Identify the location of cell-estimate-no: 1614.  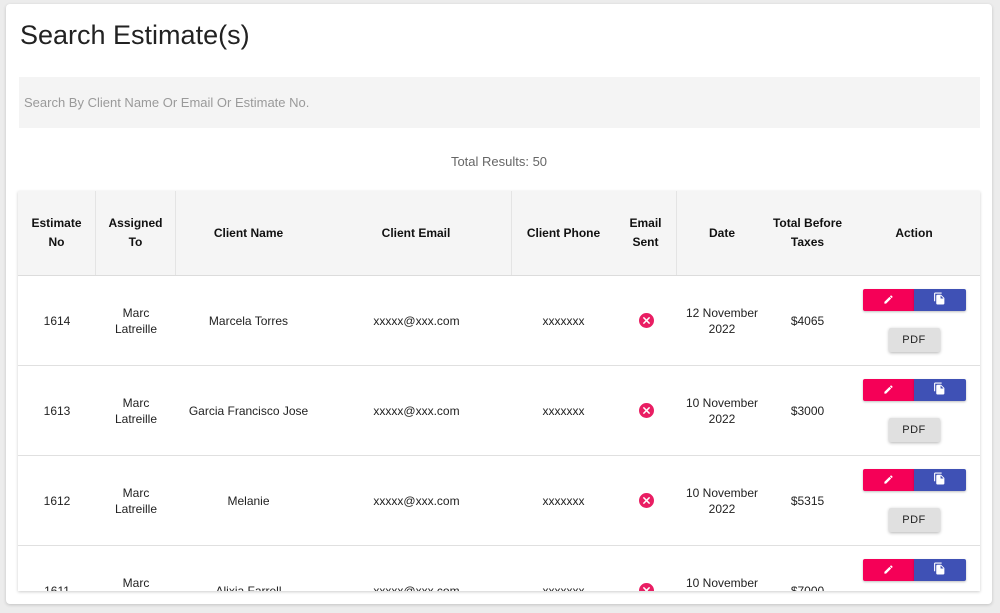
(57, 320).